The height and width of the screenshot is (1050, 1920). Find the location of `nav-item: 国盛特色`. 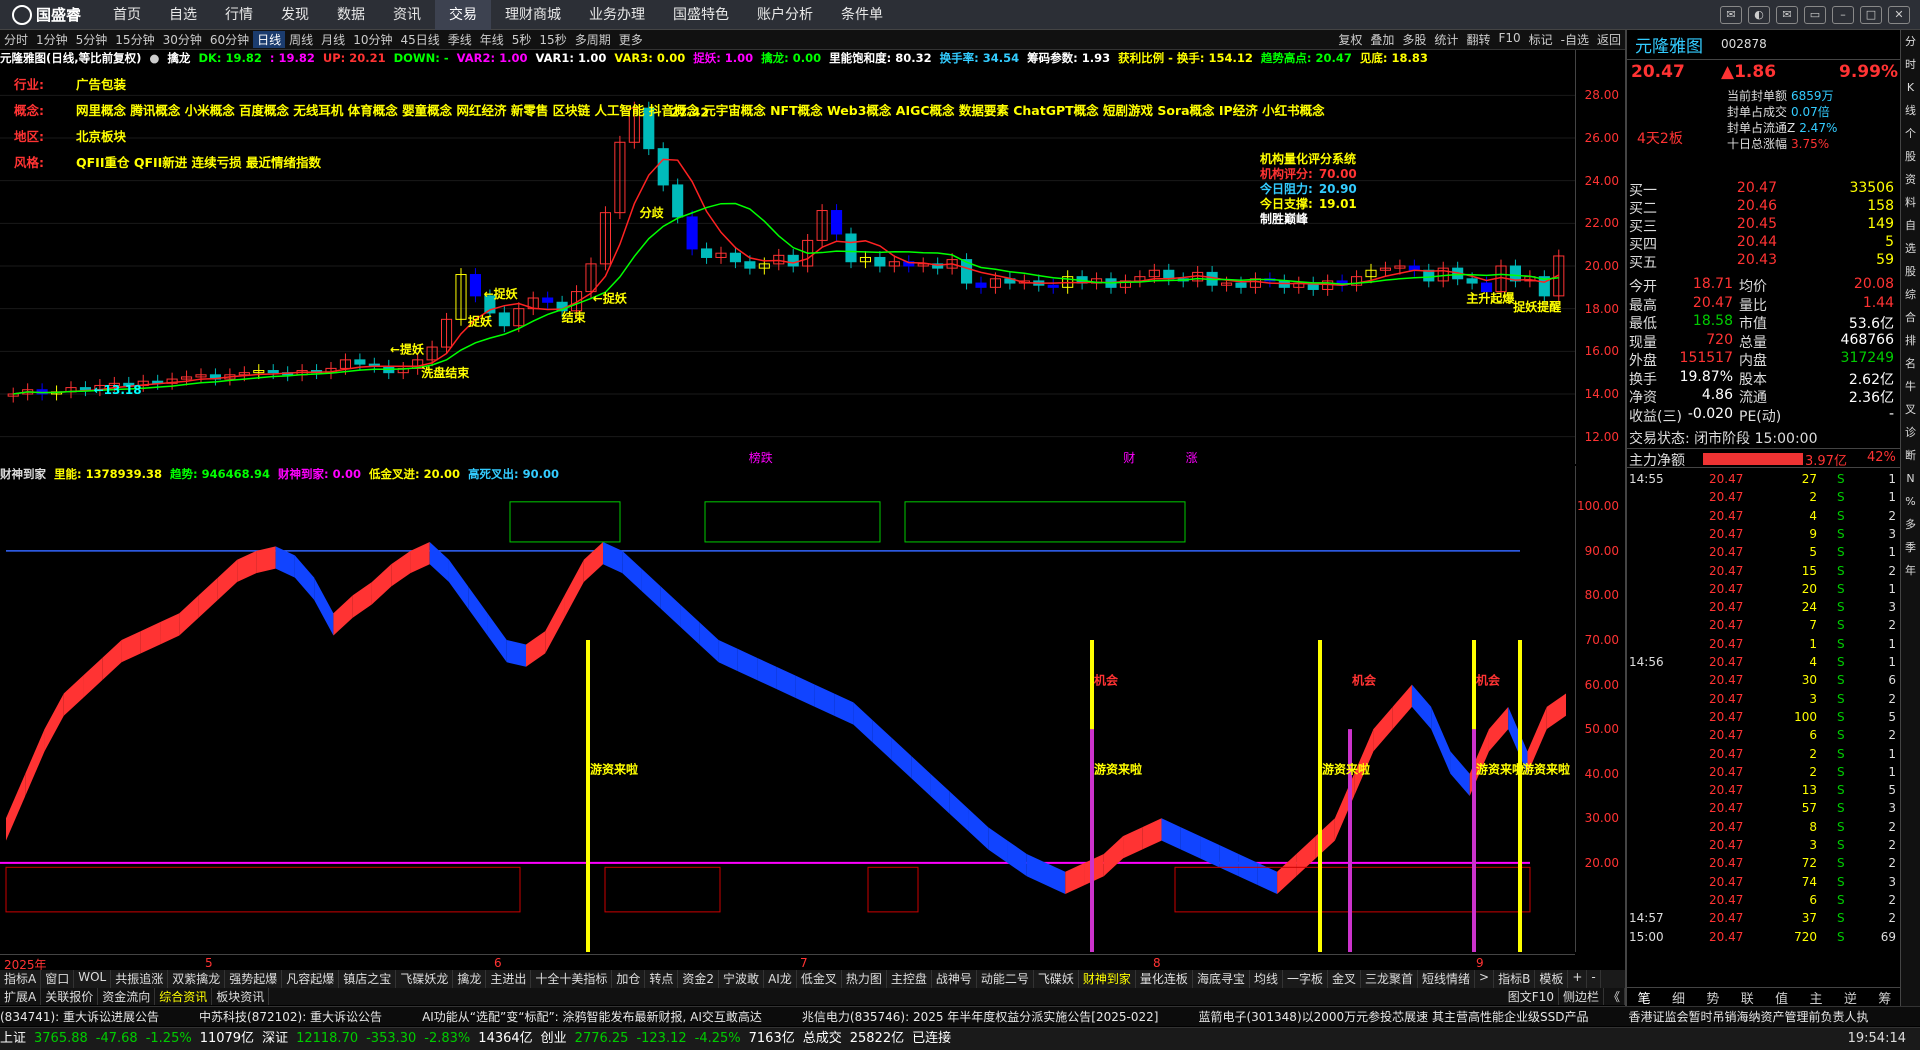

nav-item: 国盛特色 is located at coordinates (701, 15).